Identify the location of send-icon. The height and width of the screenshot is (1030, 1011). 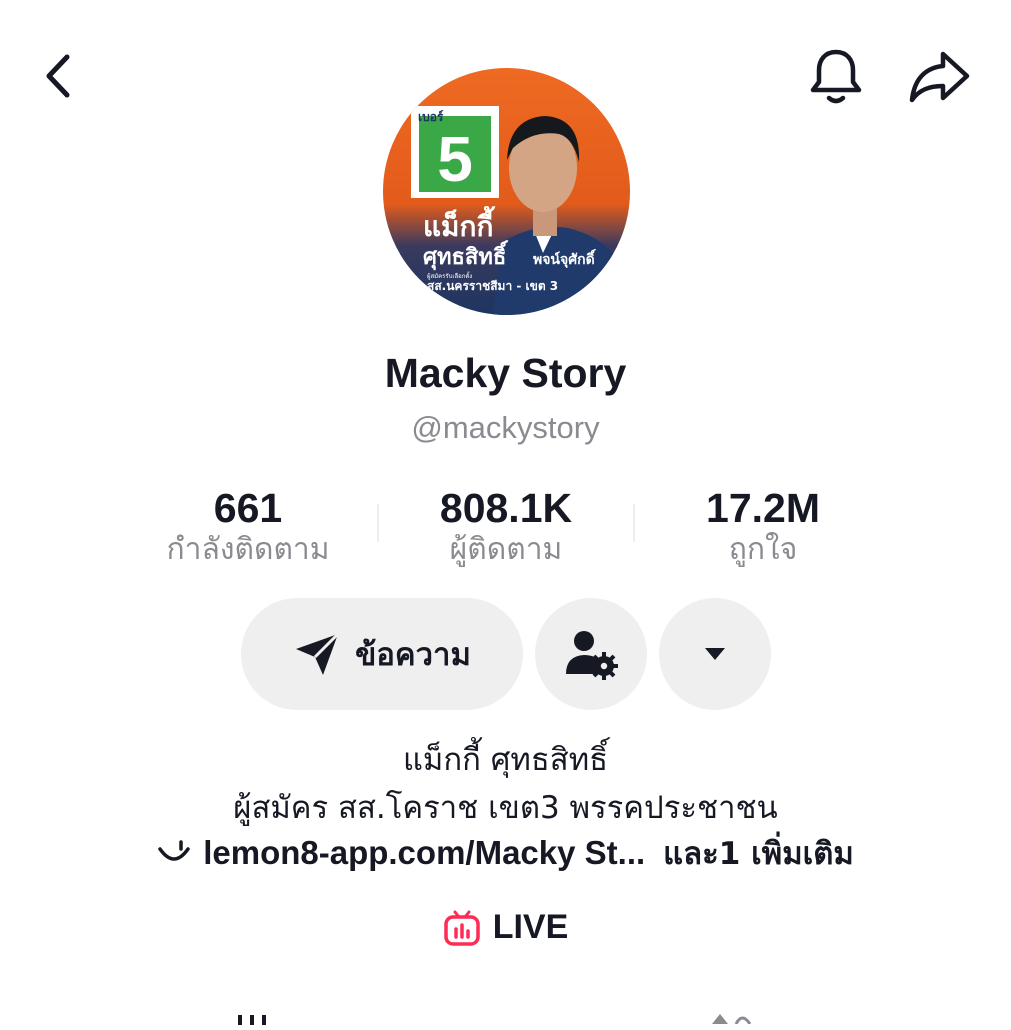
(318, 653).